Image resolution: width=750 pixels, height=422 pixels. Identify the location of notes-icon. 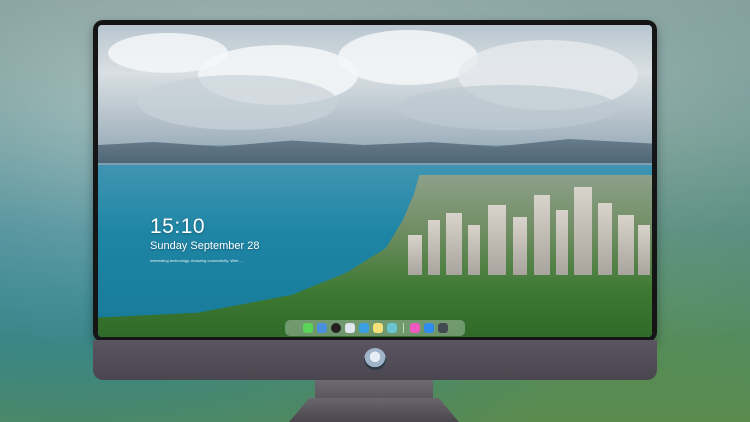
(377, 328).